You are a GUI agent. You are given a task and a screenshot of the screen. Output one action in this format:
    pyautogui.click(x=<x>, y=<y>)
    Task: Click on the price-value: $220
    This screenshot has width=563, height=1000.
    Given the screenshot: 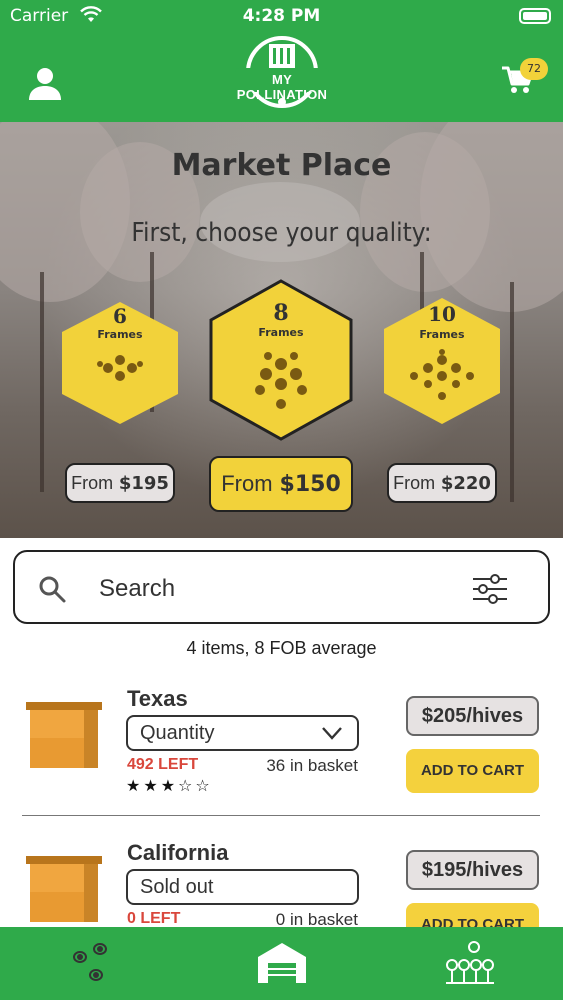 What is the action you would take?
    pyautogui.click(x=465, y=483)
    